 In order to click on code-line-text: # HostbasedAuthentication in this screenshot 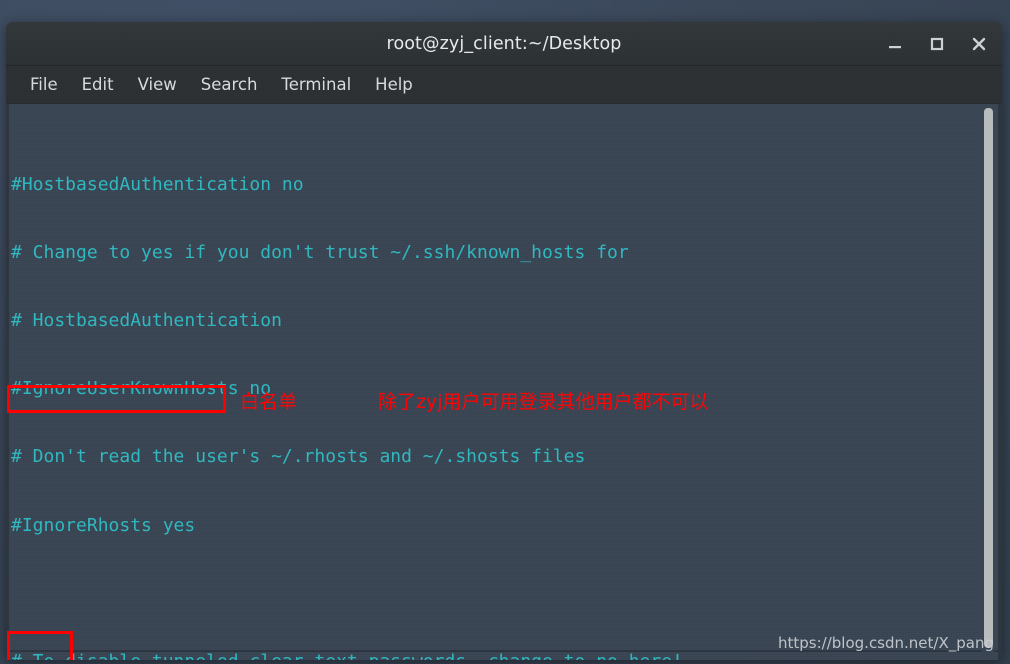, I will do `click(146, 321)`.